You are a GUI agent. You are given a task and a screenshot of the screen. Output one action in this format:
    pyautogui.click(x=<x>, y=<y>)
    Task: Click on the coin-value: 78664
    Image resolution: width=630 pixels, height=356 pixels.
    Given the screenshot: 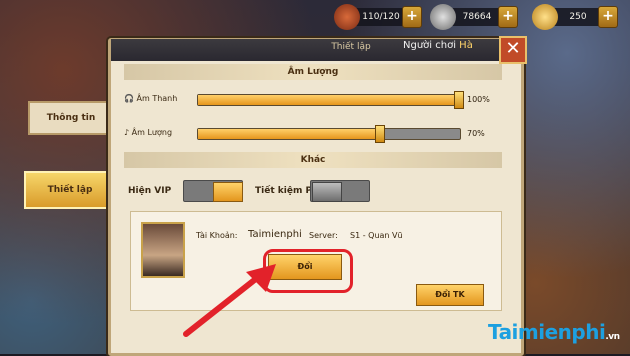 What is the action you would take?
    pyautogui.click(x=477, y=17)
    